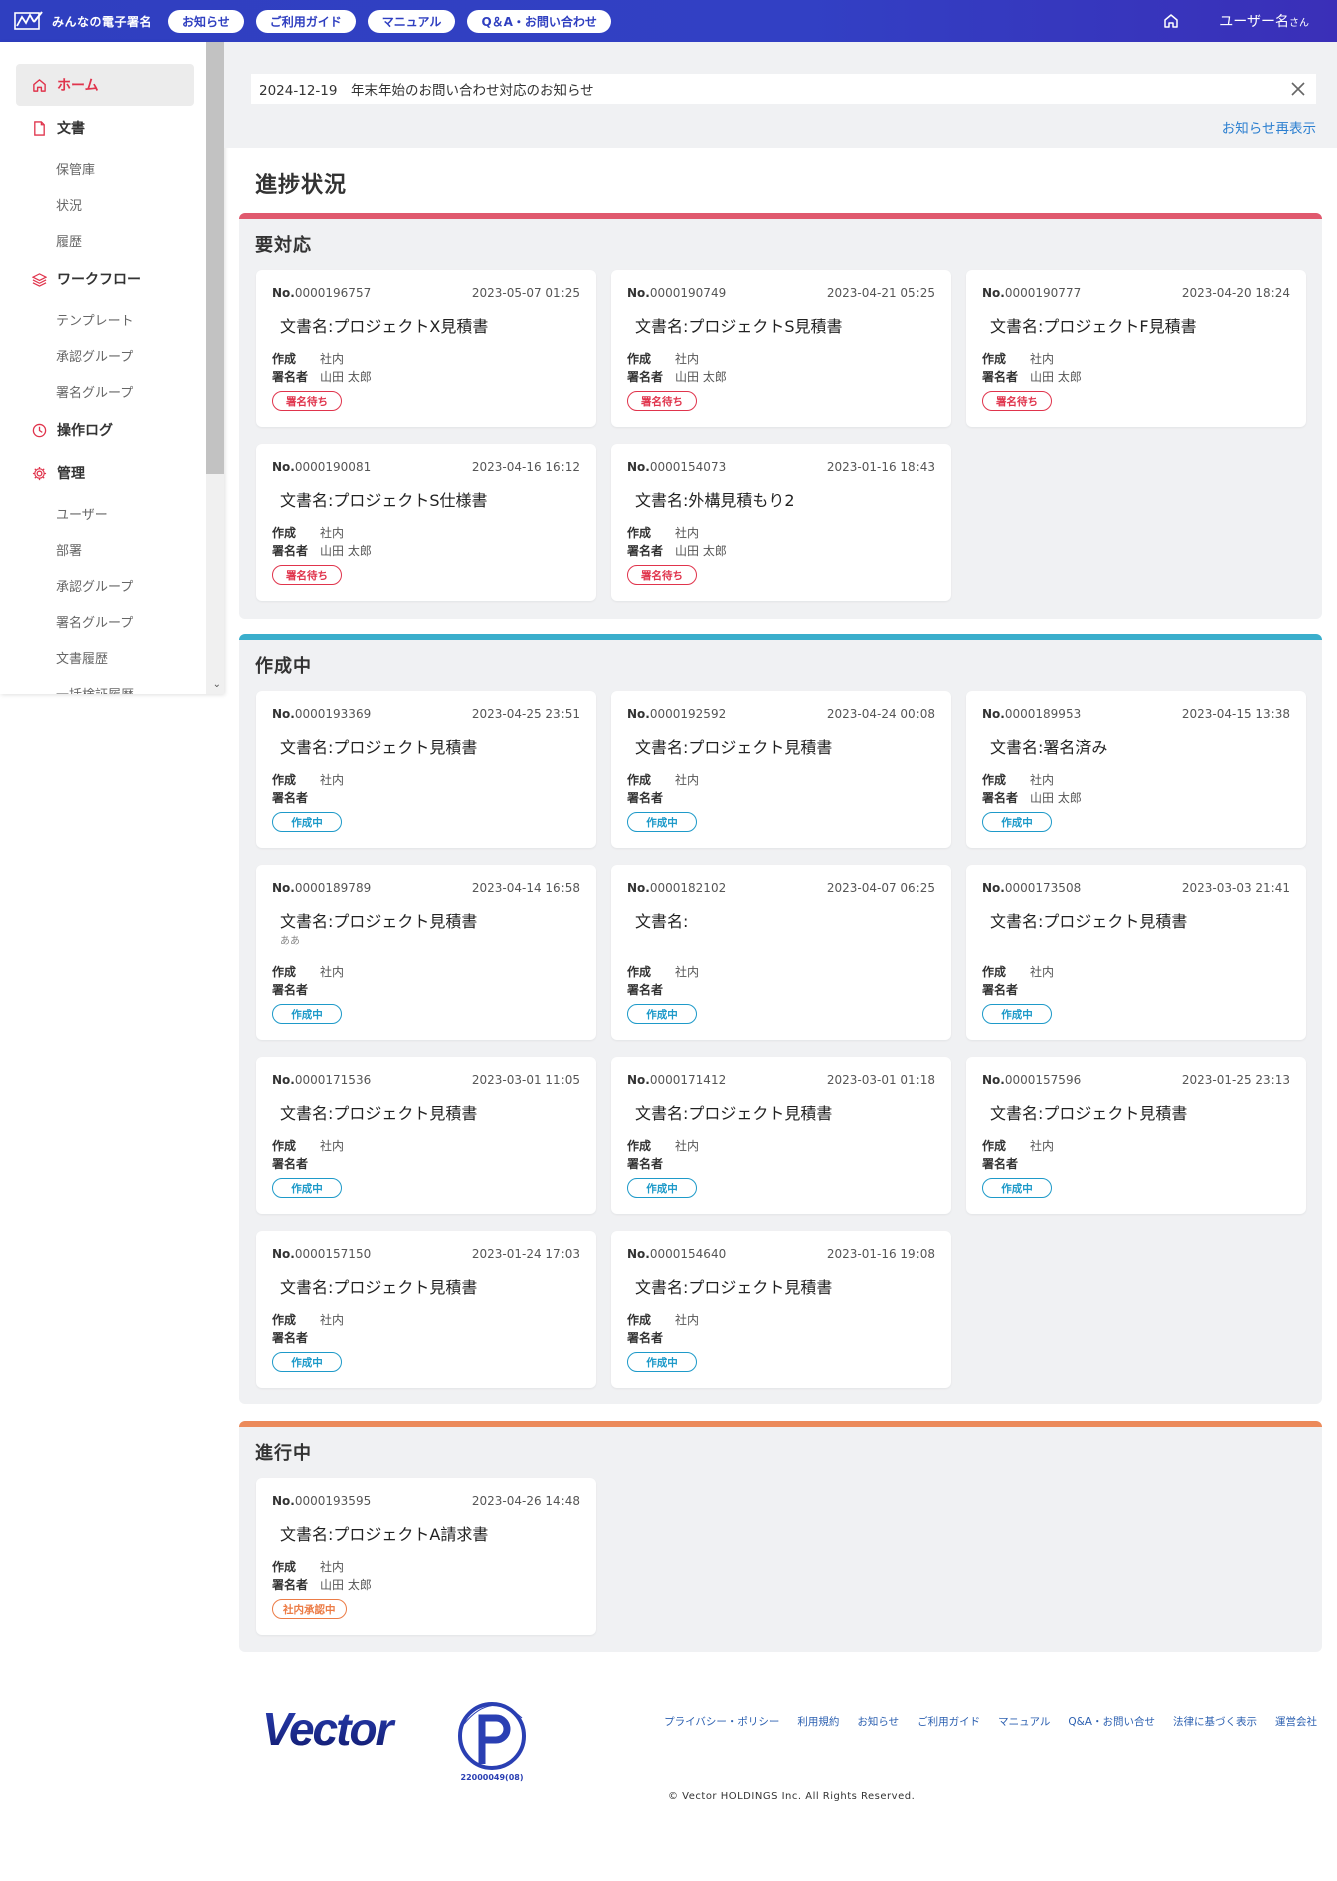 The height and width of the screenshot is (1881, 1337). I want to click on sidebar-item-documents: 文書, so click(105, 128).